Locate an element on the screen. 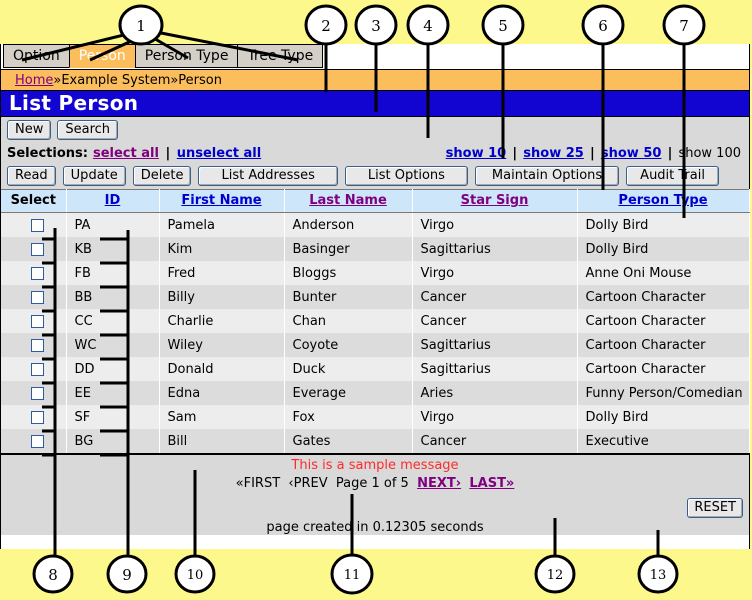  column-header-last-name: Last Name is located at coordinates (348, 201).